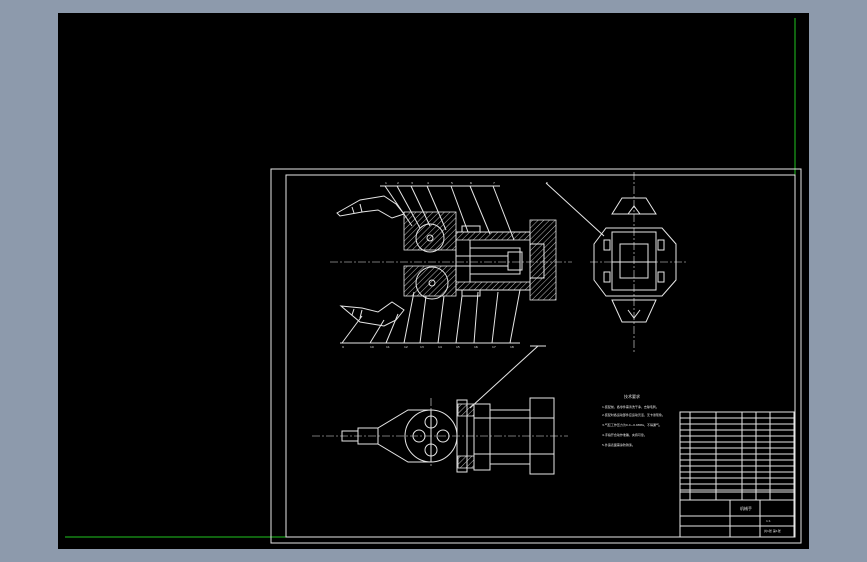 The image size is (867, 562). Describe the element at coordinates (494, 347) in the screenshot. I see `part-label-bottom: 17` at that location.